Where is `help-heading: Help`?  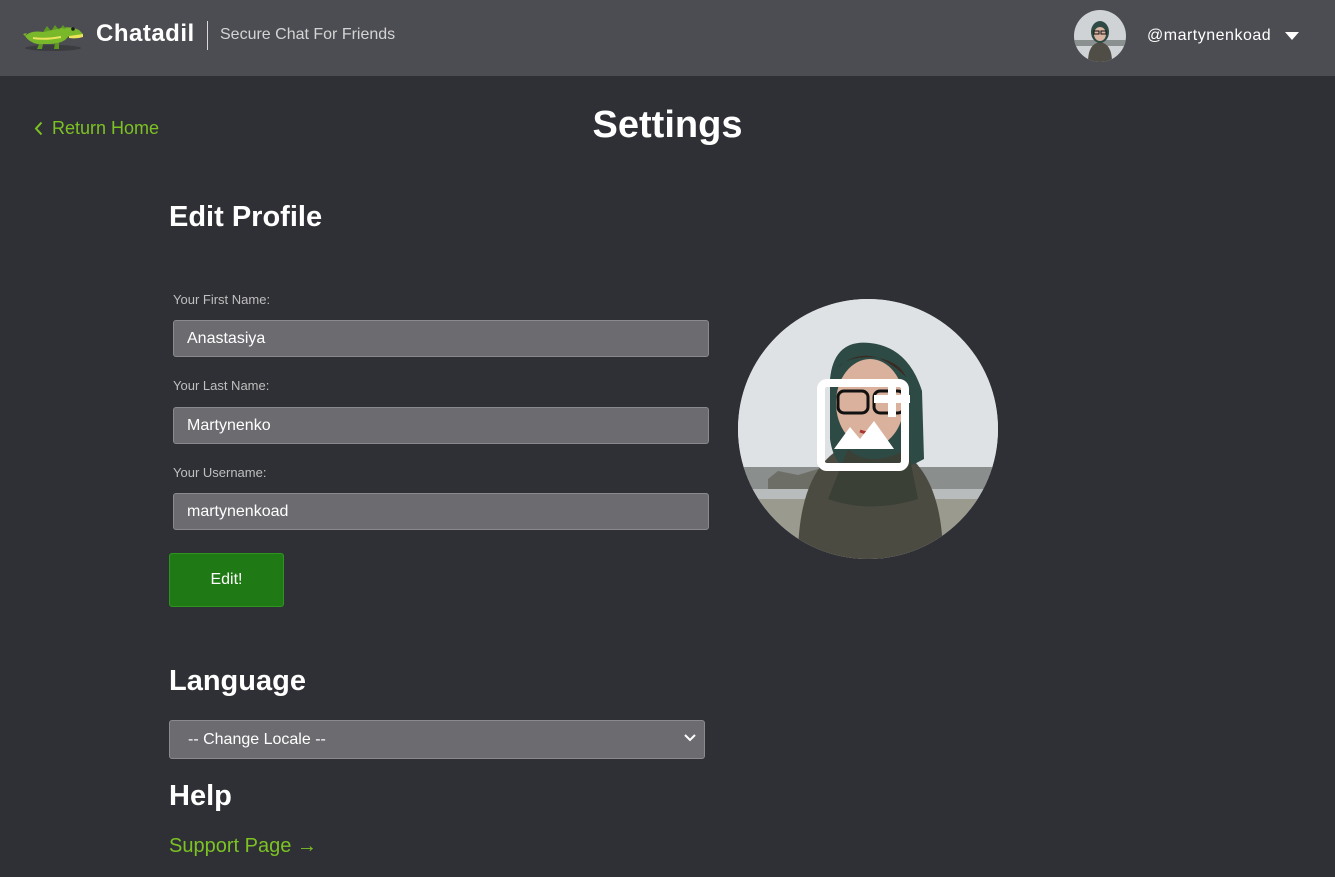
help-heading: Help is located at coordinates (200, 796).